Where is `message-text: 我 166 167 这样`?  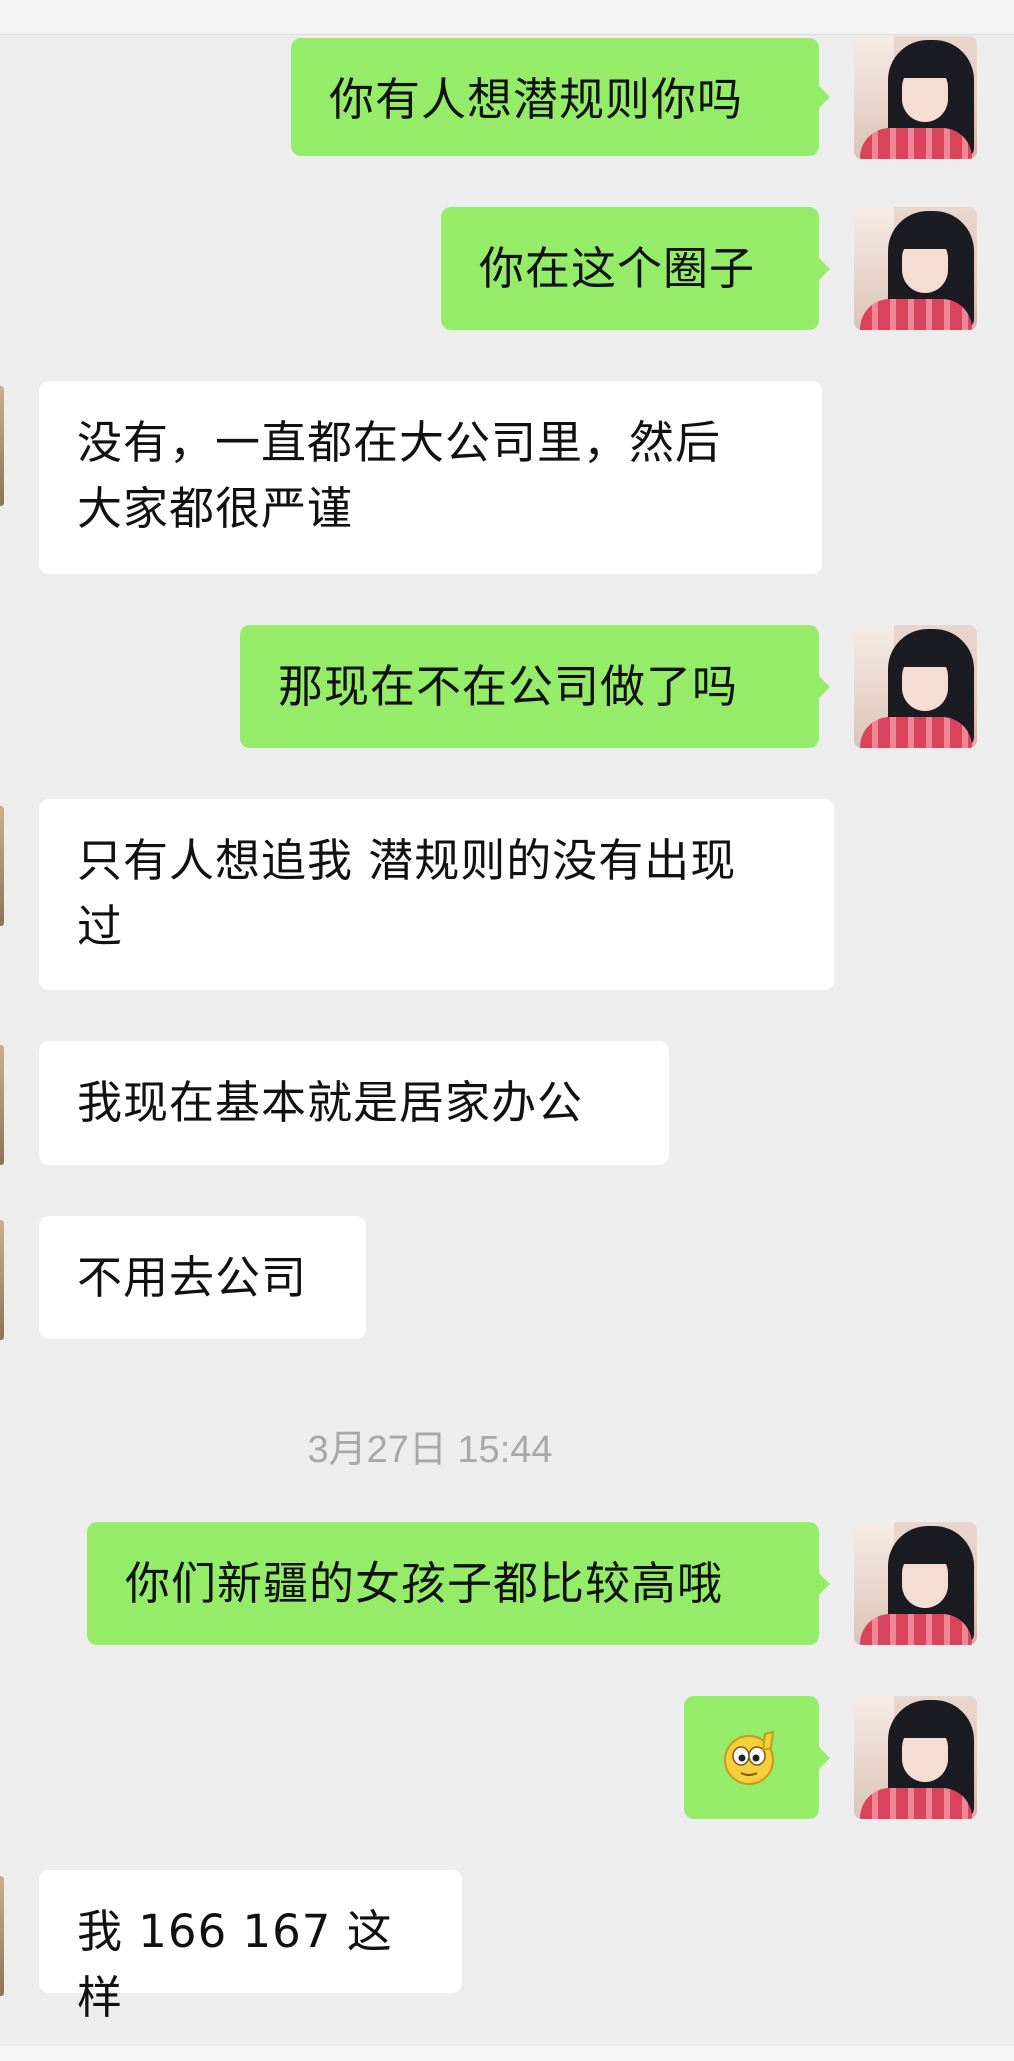
message-text: 我 166 167 这样 is located at coordinates (235, 1964).